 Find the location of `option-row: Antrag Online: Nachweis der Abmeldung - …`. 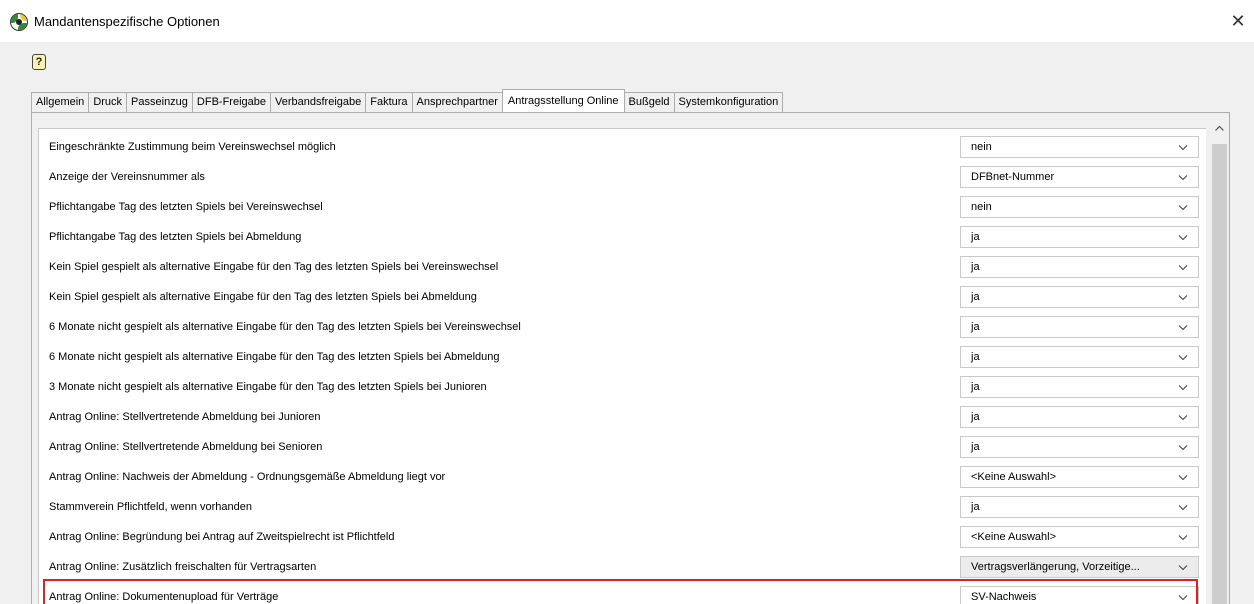

option-row: Antrag Online: Nachweis der Abmeldung - … is located at coordinates (622, 477).